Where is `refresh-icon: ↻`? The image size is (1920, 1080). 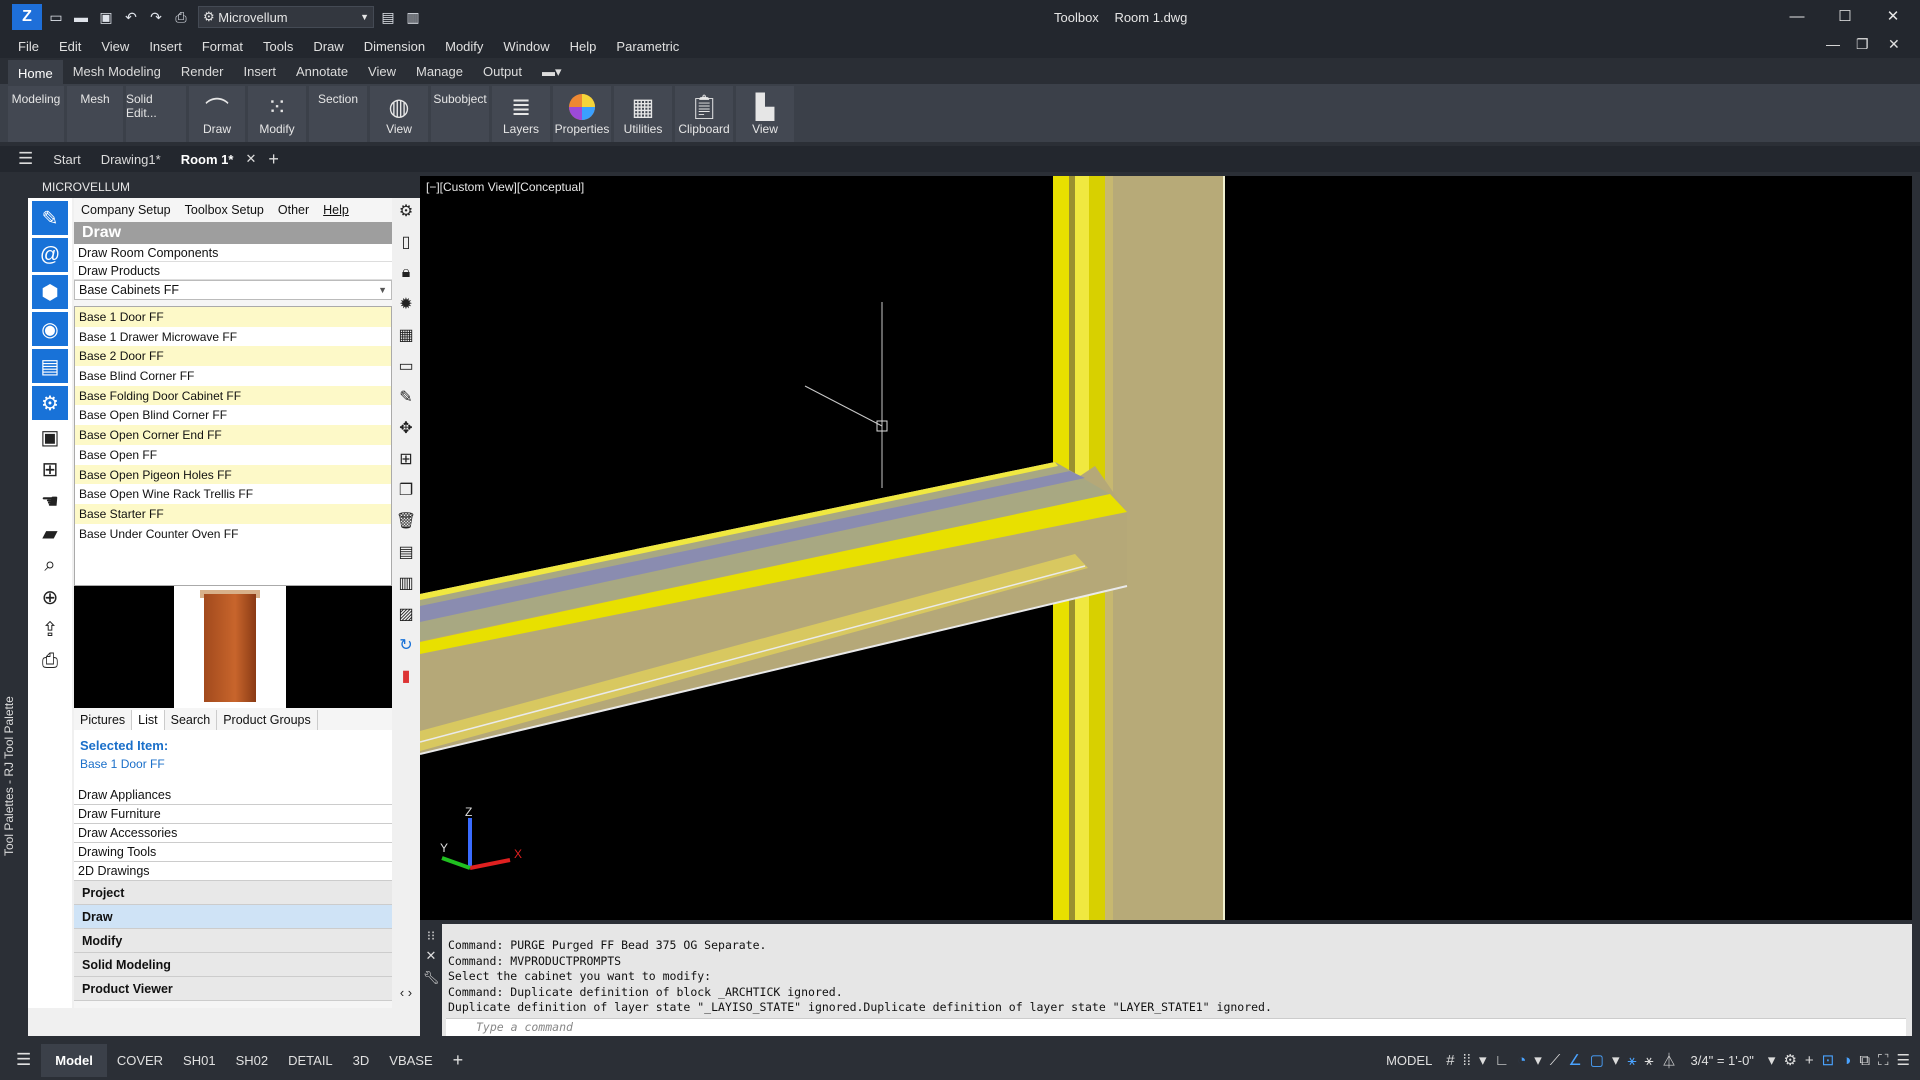
refresh-icon: ↻ is located at coordinates (406, 645).